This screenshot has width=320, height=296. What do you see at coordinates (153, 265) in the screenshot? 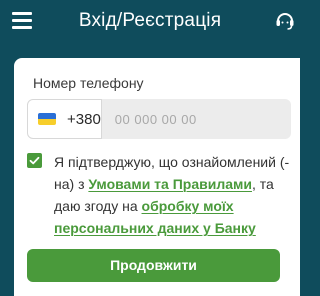
I see `continue-button: Продовжити` at bounding box center [153, 265].